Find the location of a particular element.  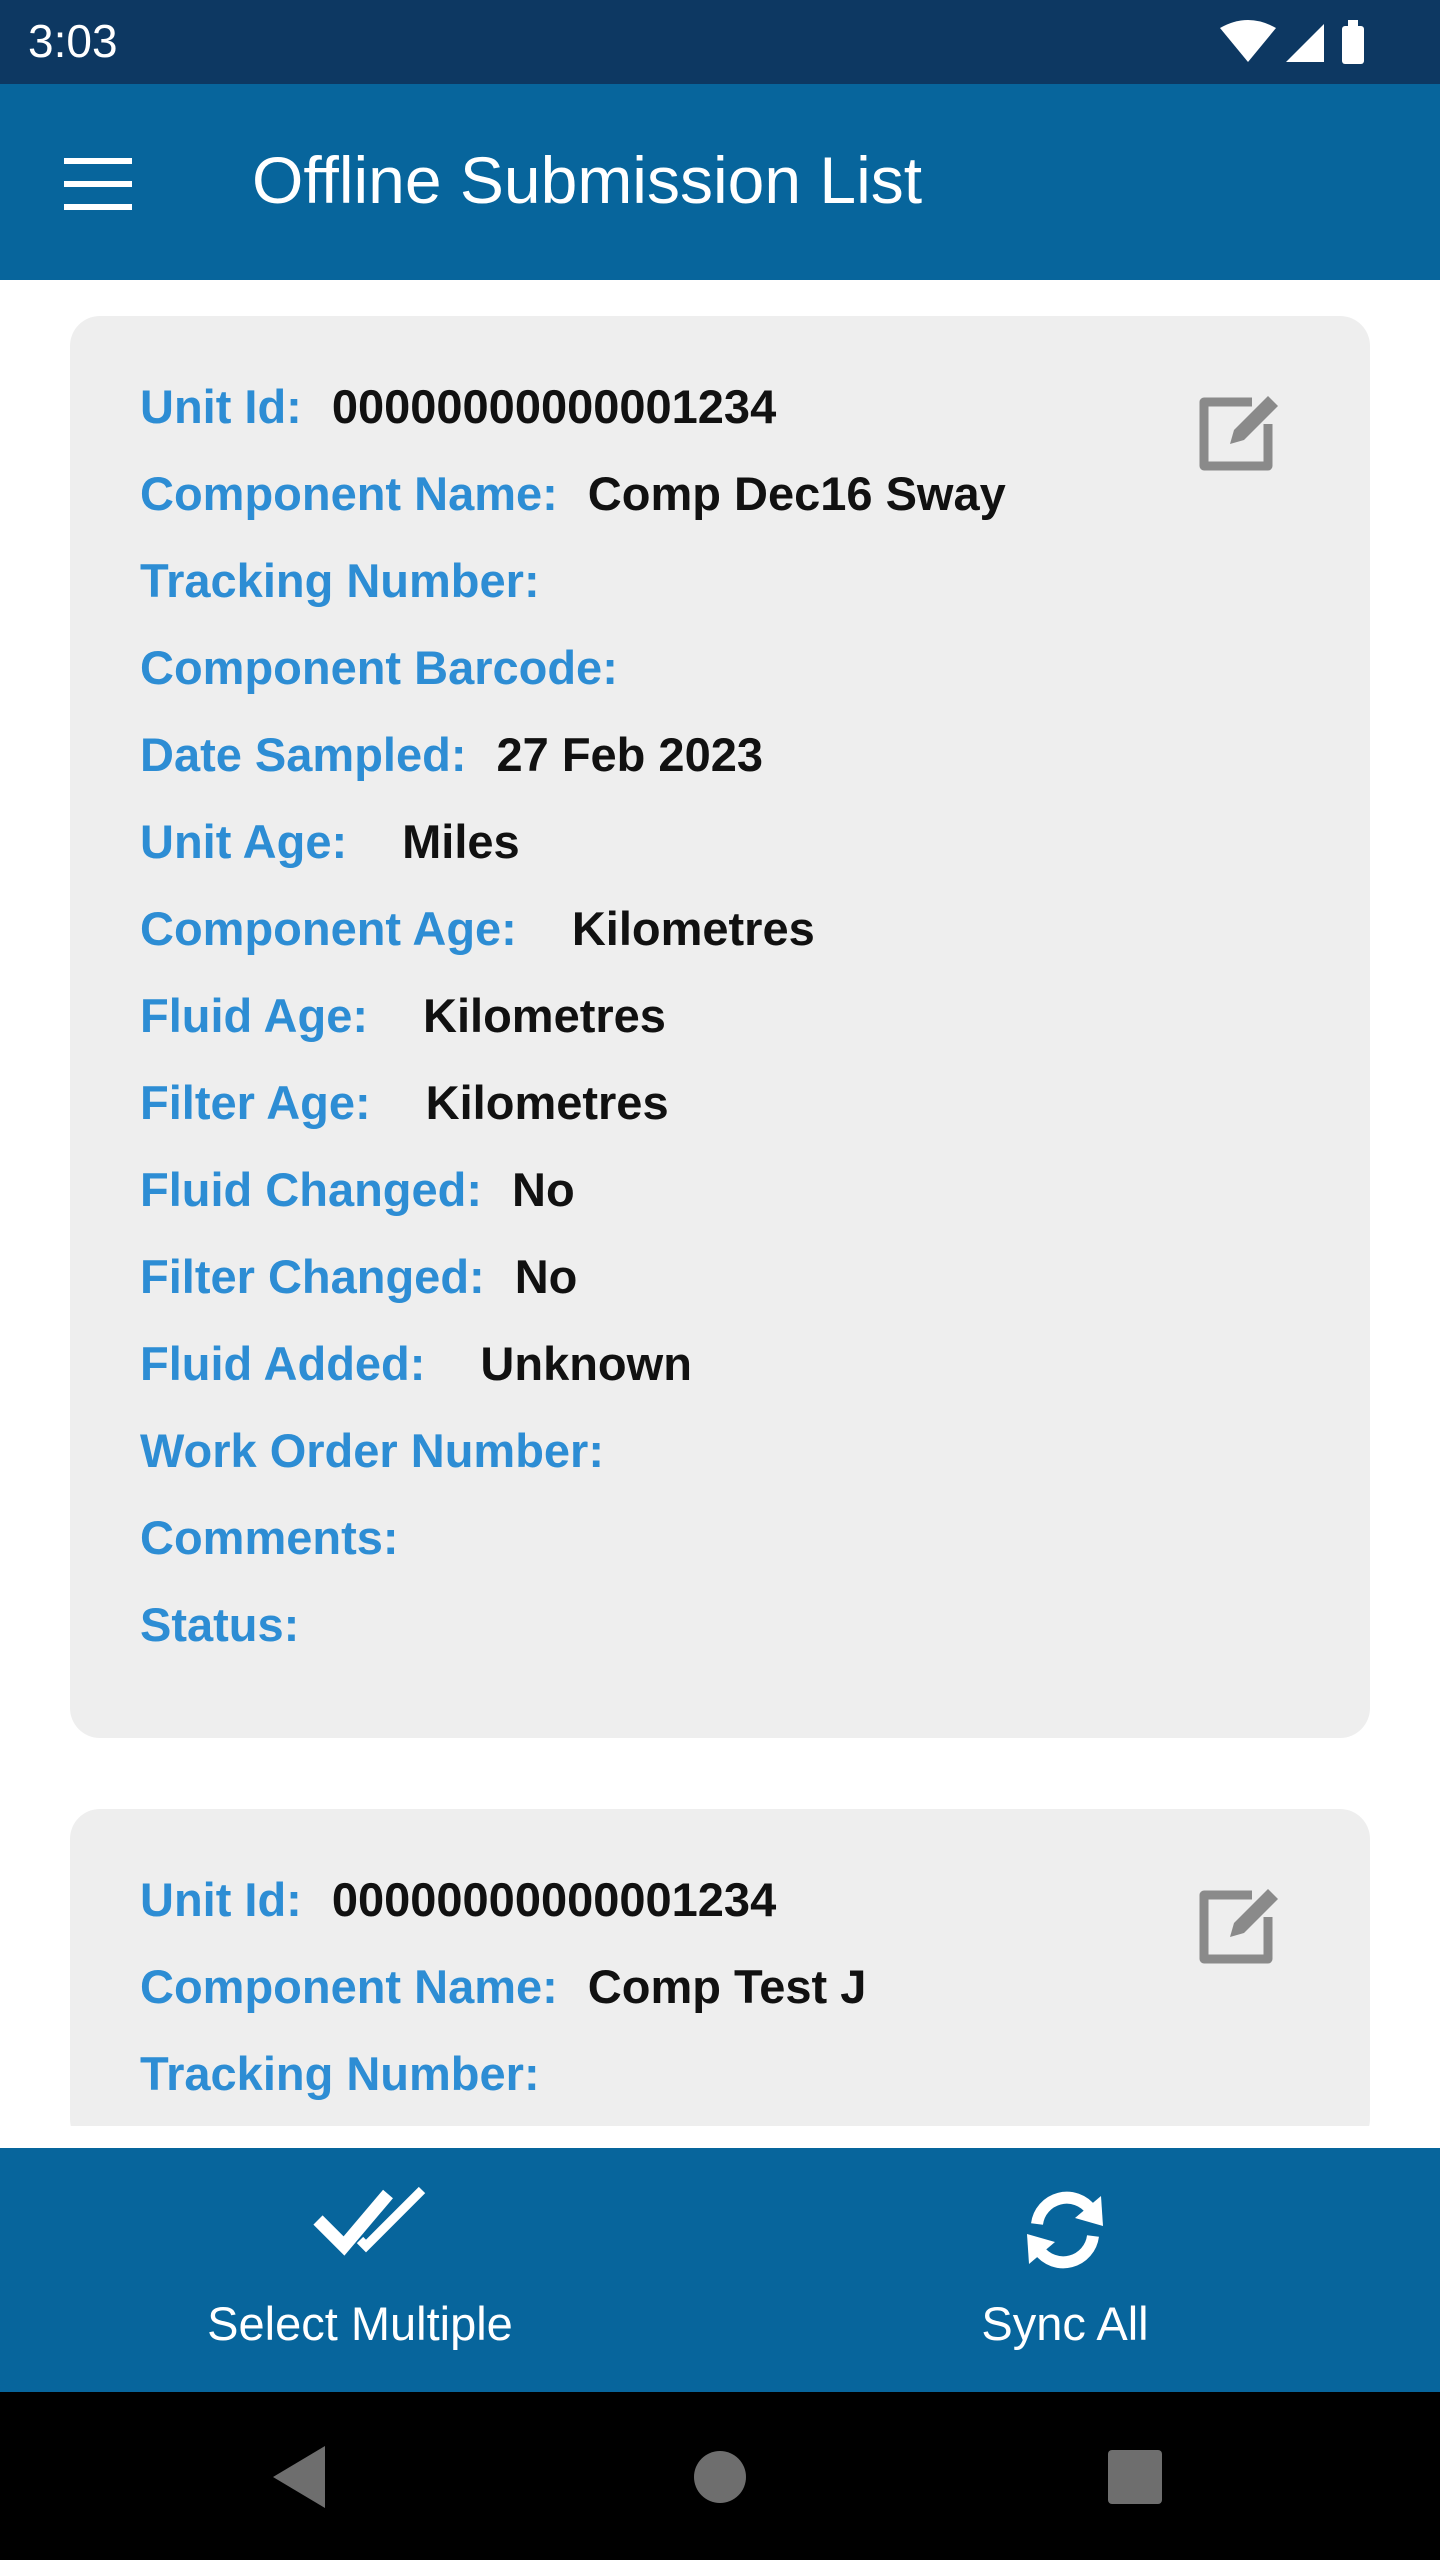

field-label: Component Barcode: is located at coordinates (379, 667).